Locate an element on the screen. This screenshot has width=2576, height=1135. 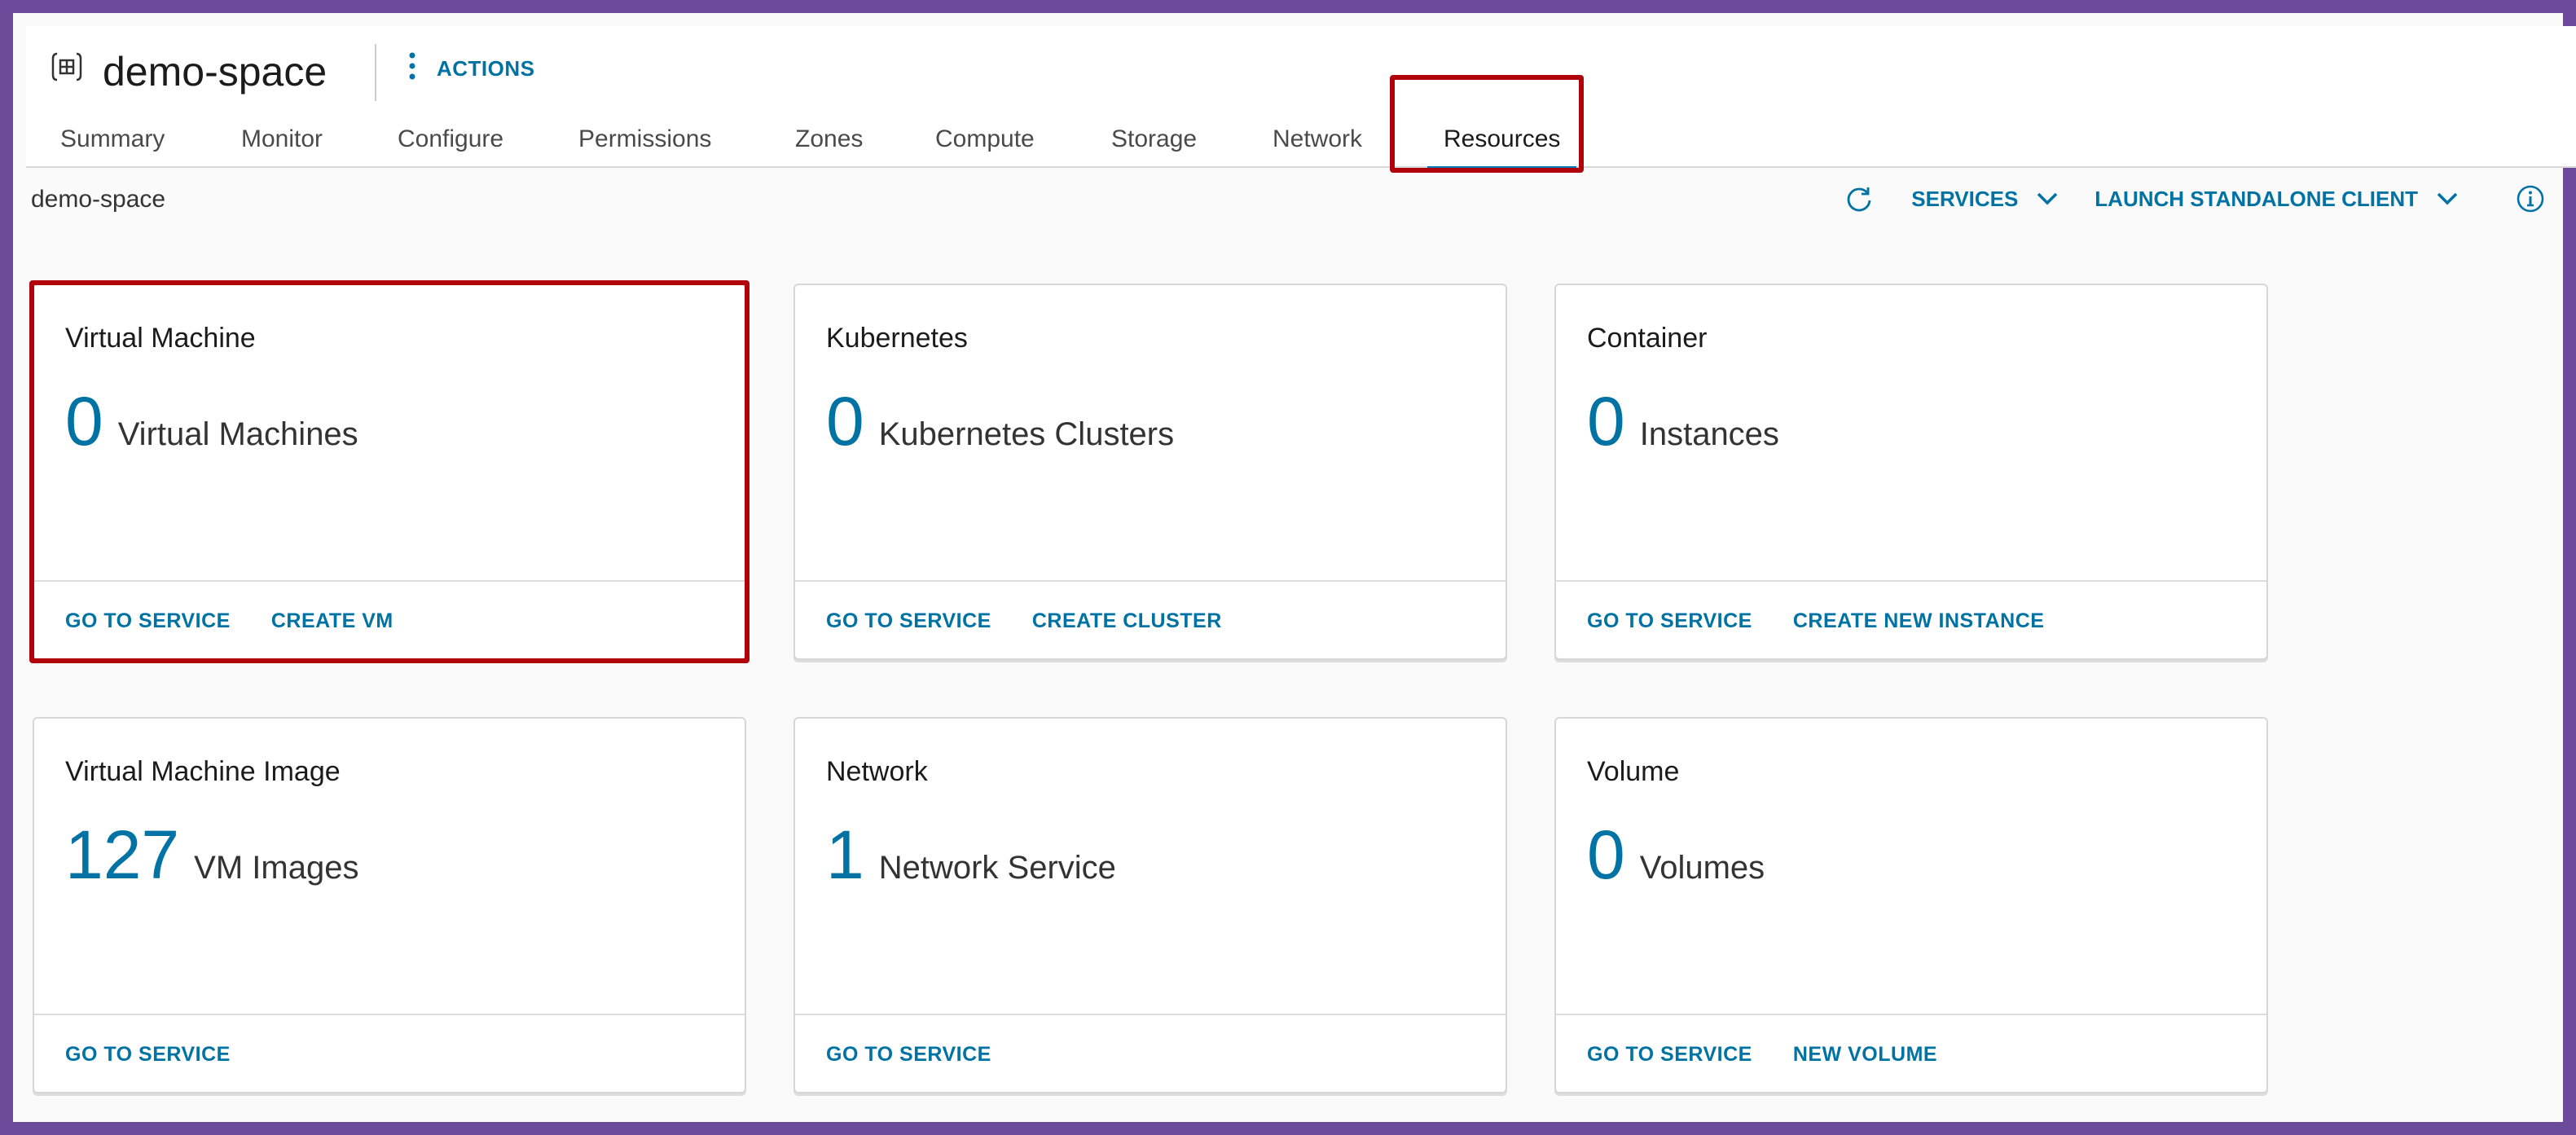
card-metric: 1 Network Service is located at coordinates (971, 855).